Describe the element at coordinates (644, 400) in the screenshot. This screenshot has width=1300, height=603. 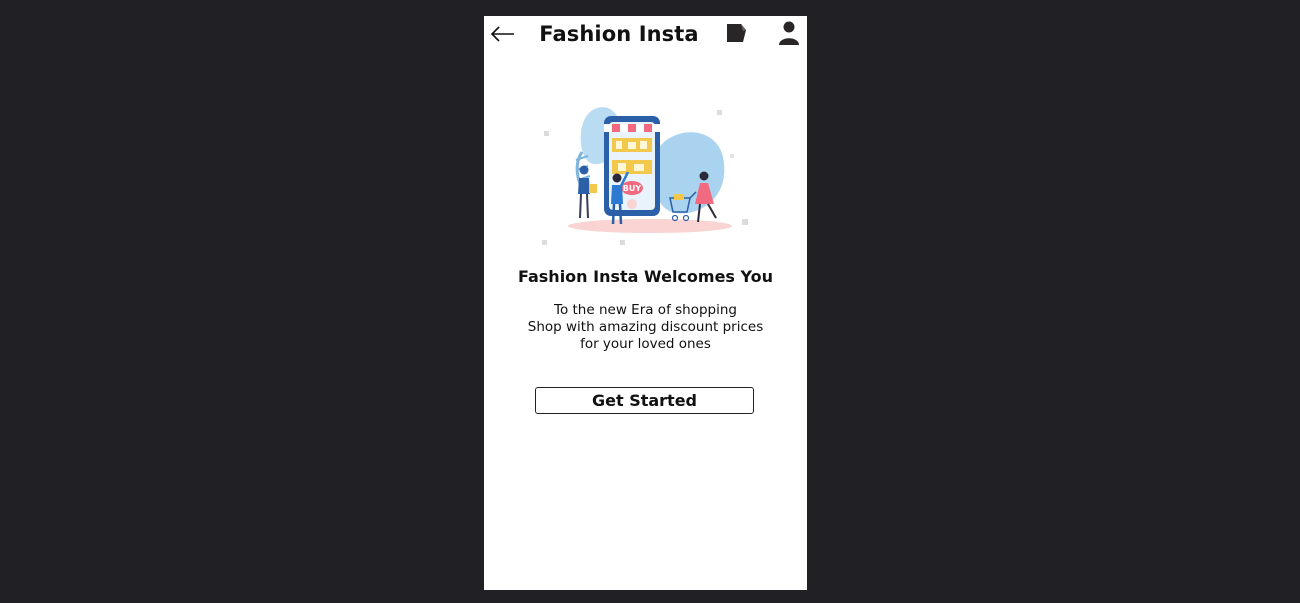
I see `get-started-button: Get Started` at that location.